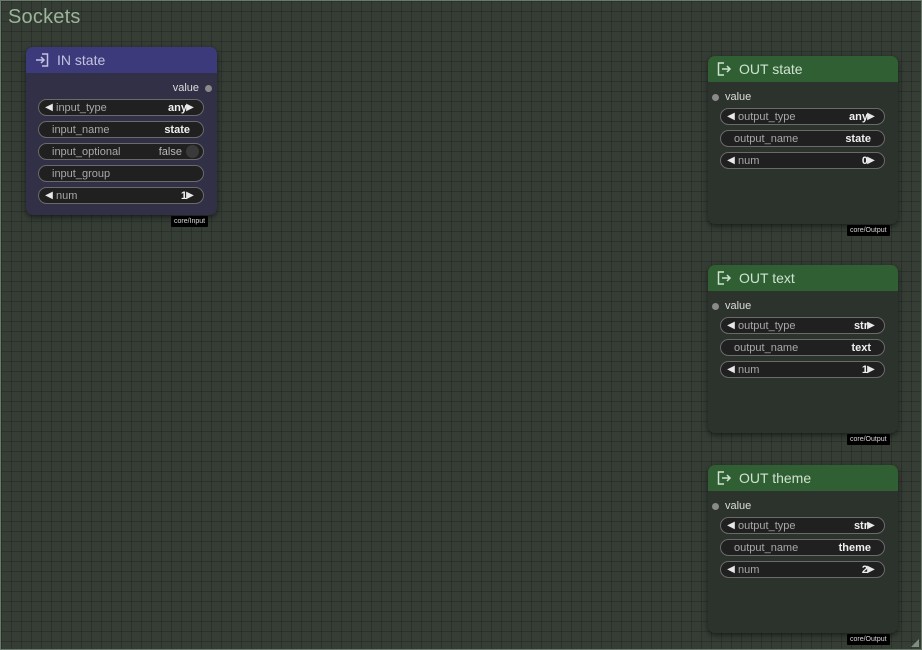 This screenshot has height=650, width=922. What do you see at coordinates (775, 478) in the screenshot?
I see `node-title: OUT theme` at bounding box center [775, 478].